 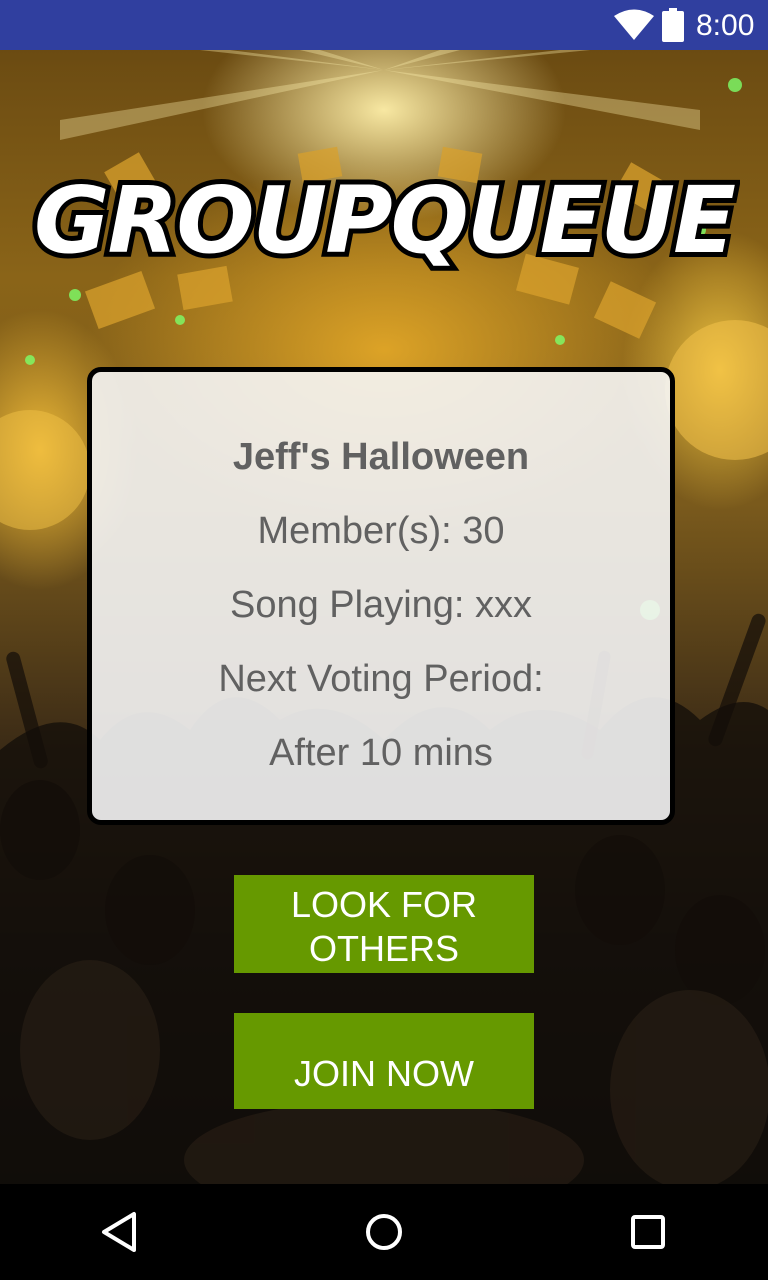 I want to click on battery-icon, so click(x=673, y=25).